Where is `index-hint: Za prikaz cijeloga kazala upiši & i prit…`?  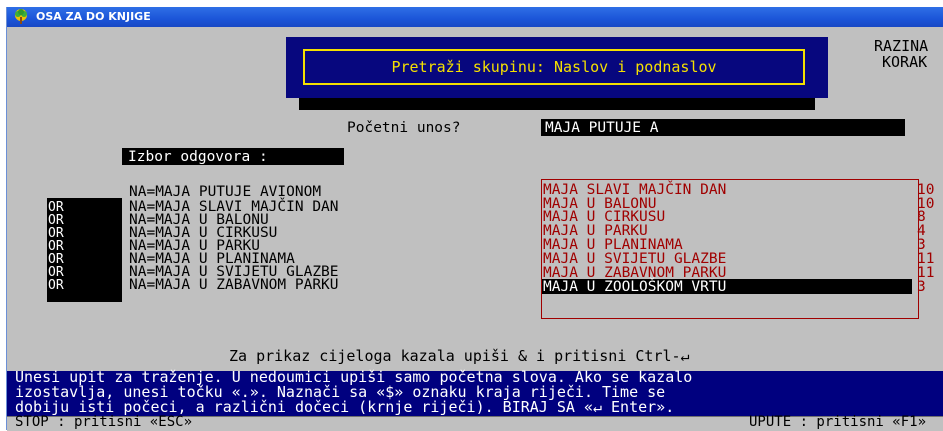 index-hint: Za prikaz cijeloga kazala upiši & i prit… is located at coordinates (459, 356).